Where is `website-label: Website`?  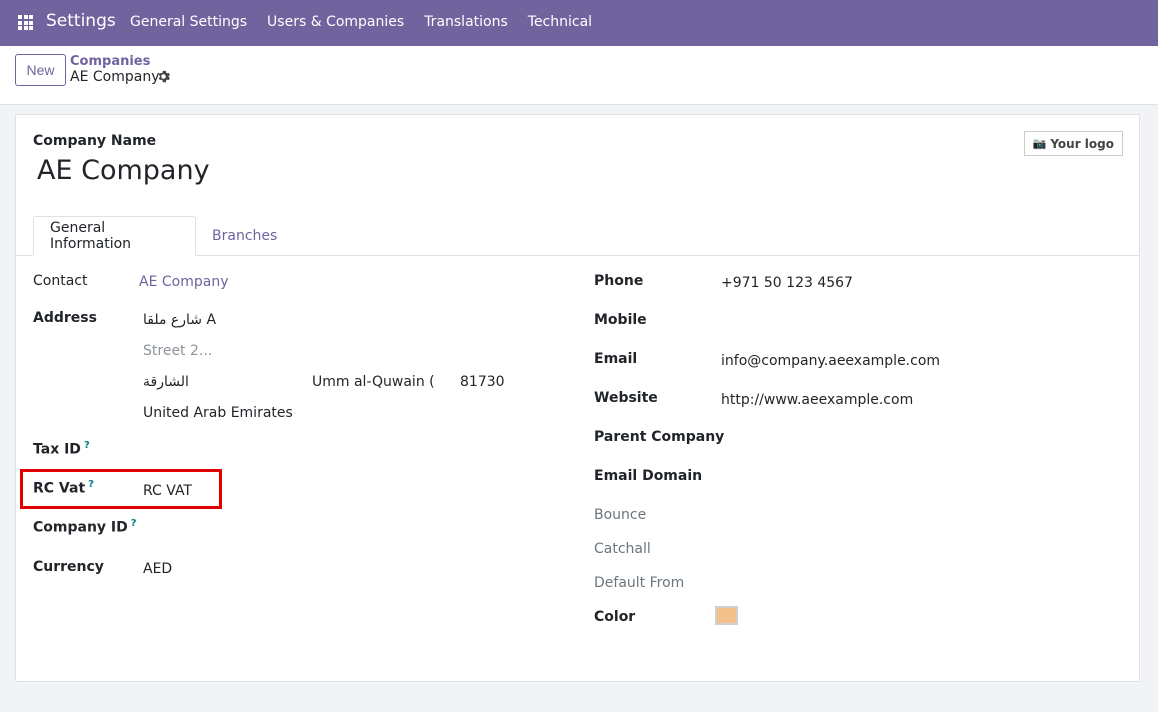
website-label: Website is located at coordinates (626, 398).